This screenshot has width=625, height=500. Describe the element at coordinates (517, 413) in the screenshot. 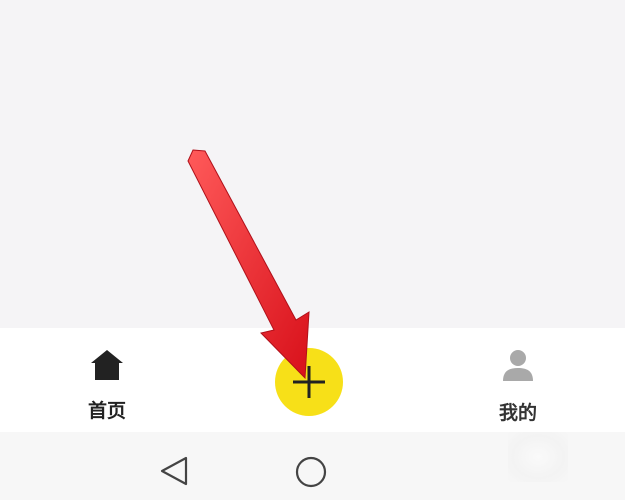

I see `tab-mine-label: 我的` at that location.